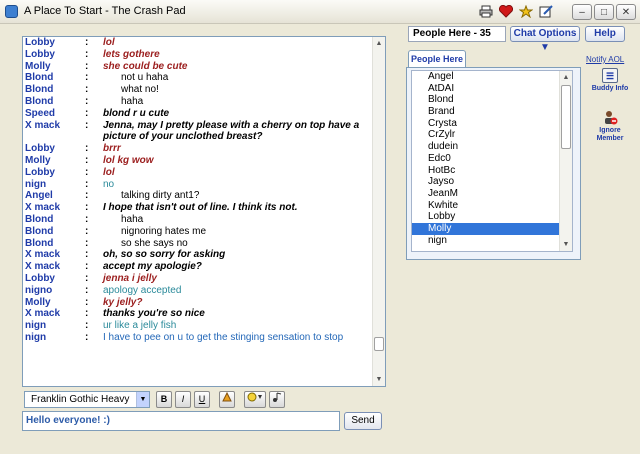 The height and width of the screenshot is (454, 640). I want to click on bold-button: B, so click(164, 399).